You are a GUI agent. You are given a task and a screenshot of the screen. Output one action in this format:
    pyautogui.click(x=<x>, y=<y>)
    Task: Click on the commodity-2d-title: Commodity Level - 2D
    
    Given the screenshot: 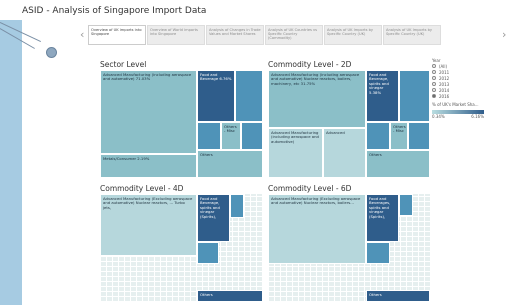 What is the action you would take?
    pyautogui.click(x=310, y=64)
    